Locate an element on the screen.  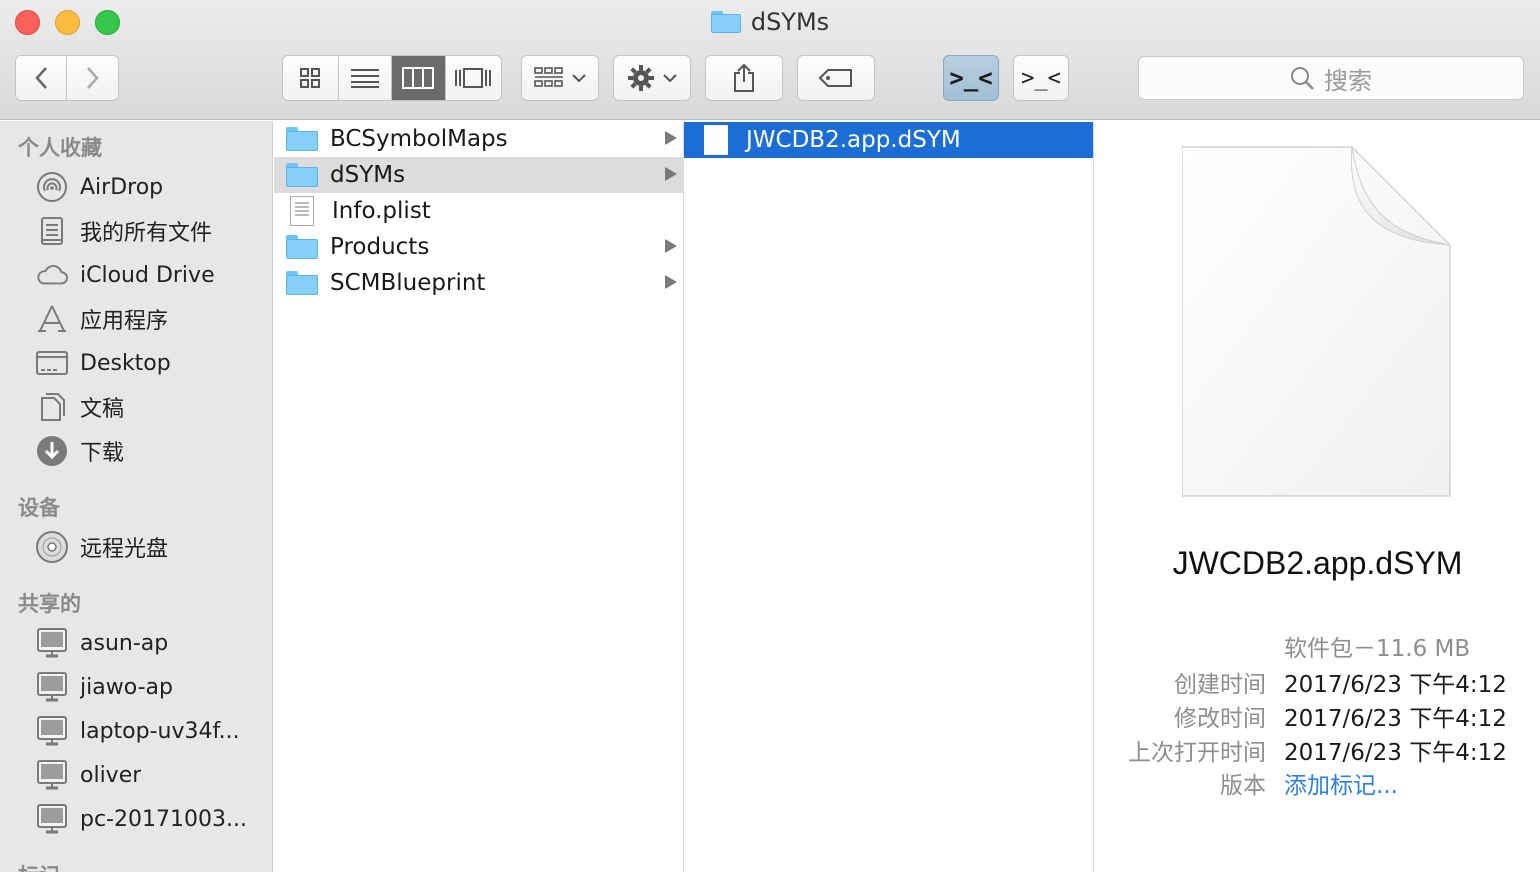
window-toolbar: dSYMs >_< >_< 搜索 is located at coordinates (770, 60).